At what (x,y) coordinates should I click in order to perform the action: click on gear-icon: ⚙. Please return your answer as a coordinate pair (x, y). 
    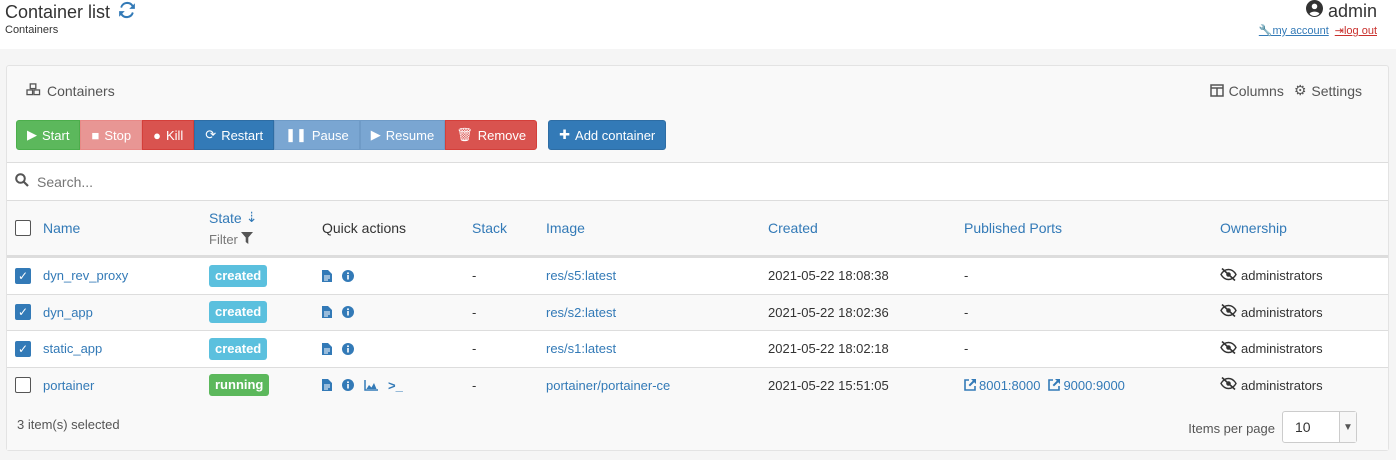
    Looking at the image, I should click on (1300, 90).